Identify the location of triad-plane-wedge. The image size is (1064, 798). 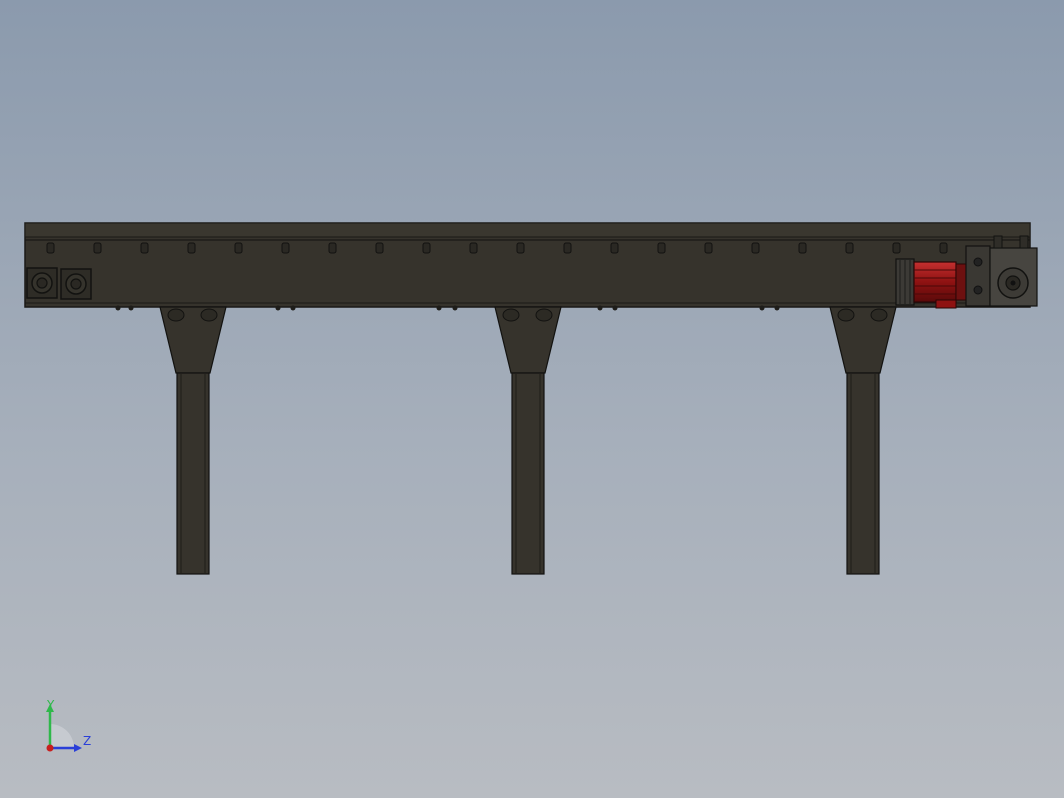
(62, 736).